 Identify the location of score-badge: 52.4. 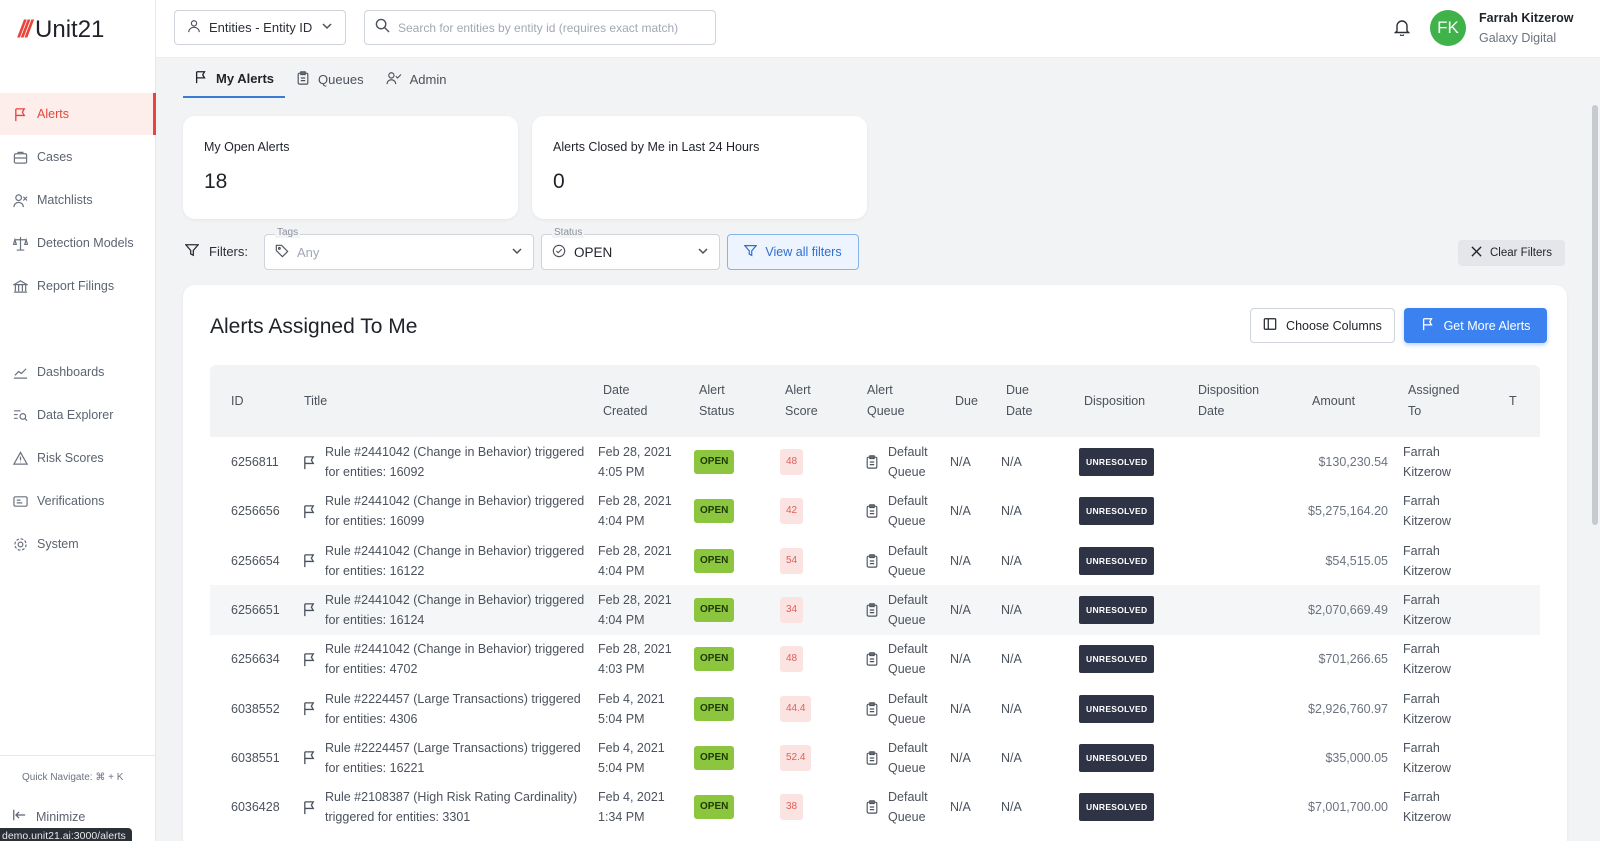
(796, 757).